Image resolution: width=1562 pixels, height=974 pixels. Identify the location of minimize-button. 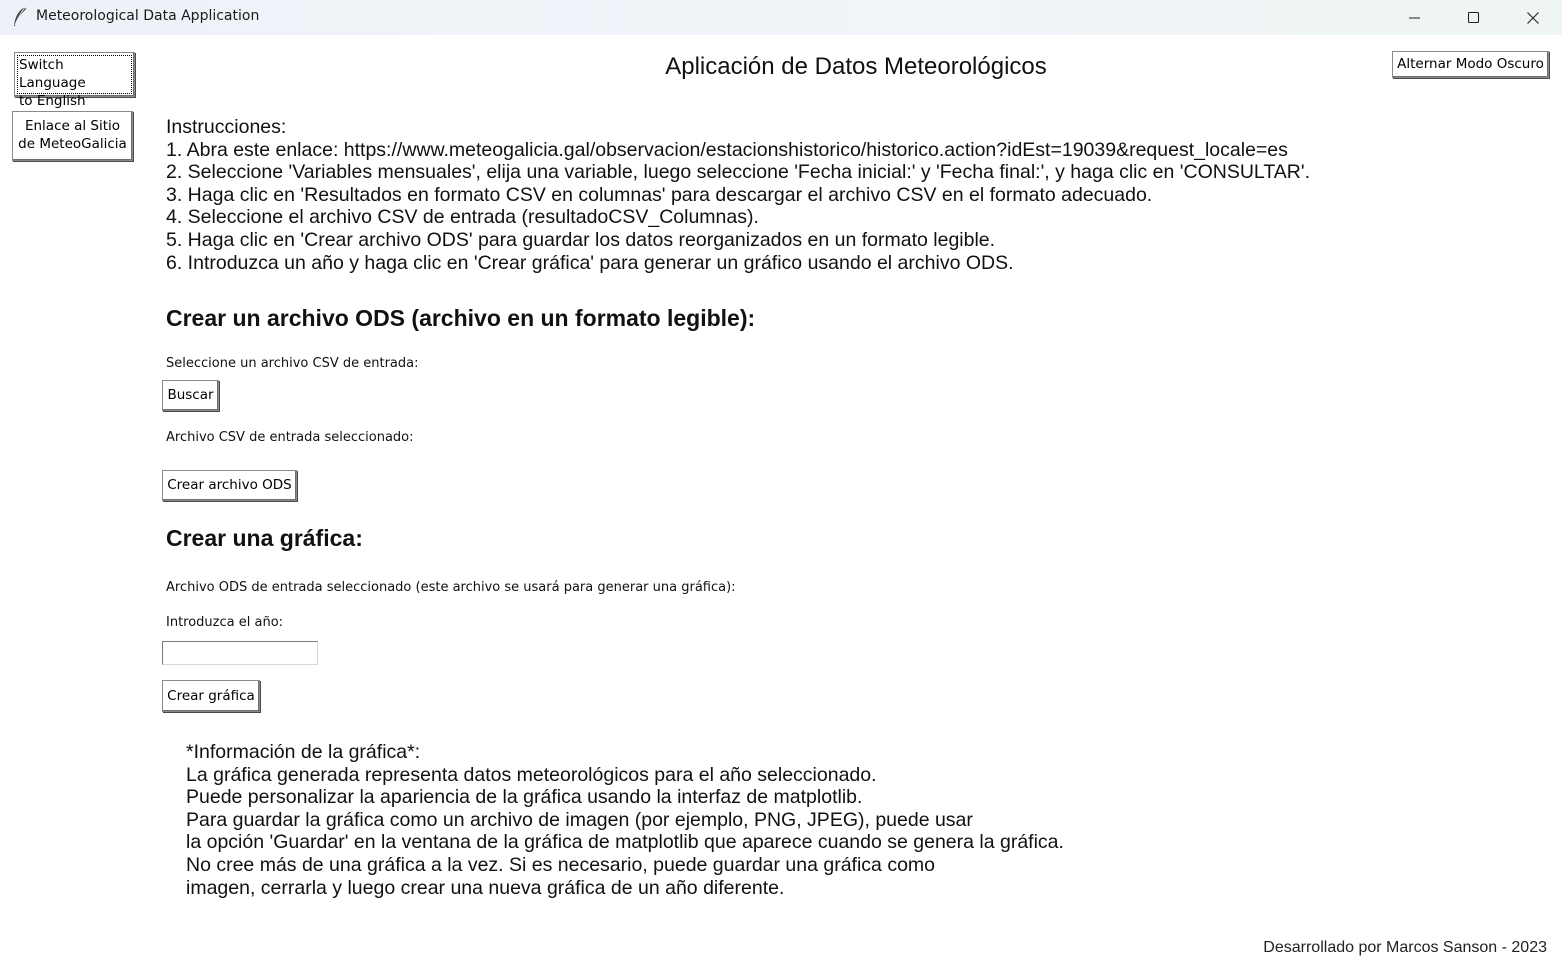
(1415, 17).